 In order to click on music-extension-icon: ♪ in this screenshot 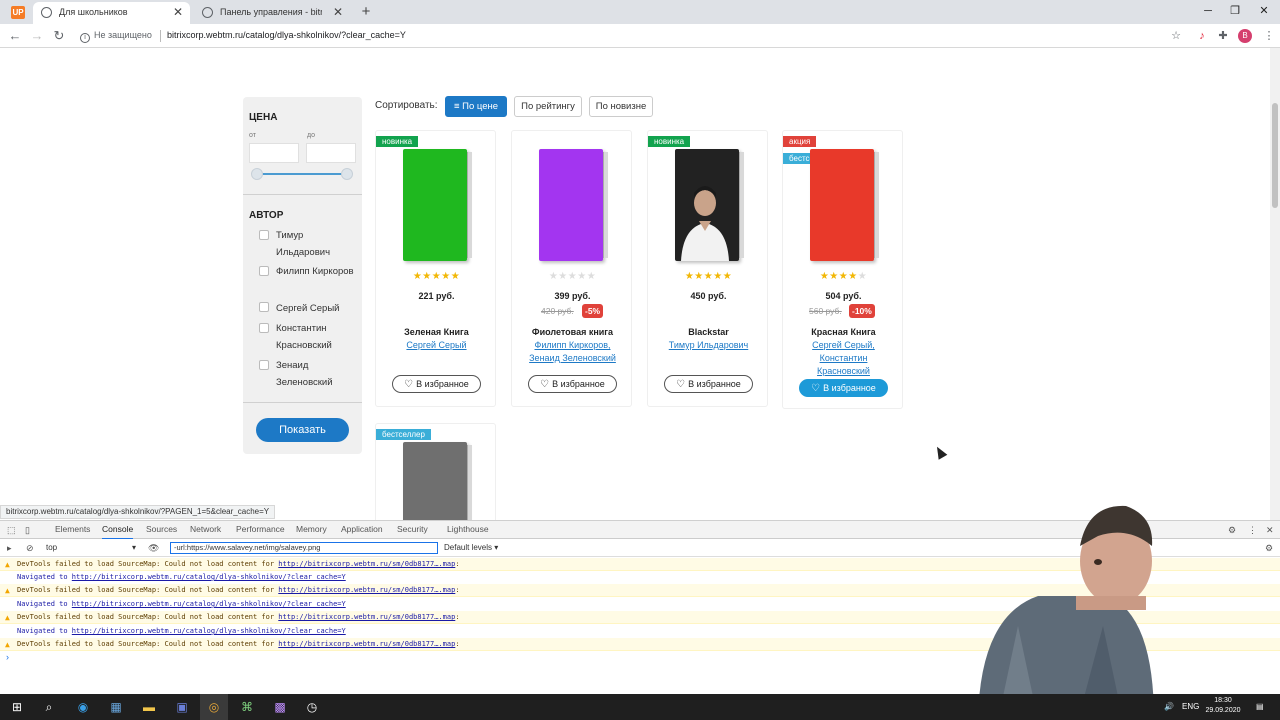, I will do `click(1202, 36)`.